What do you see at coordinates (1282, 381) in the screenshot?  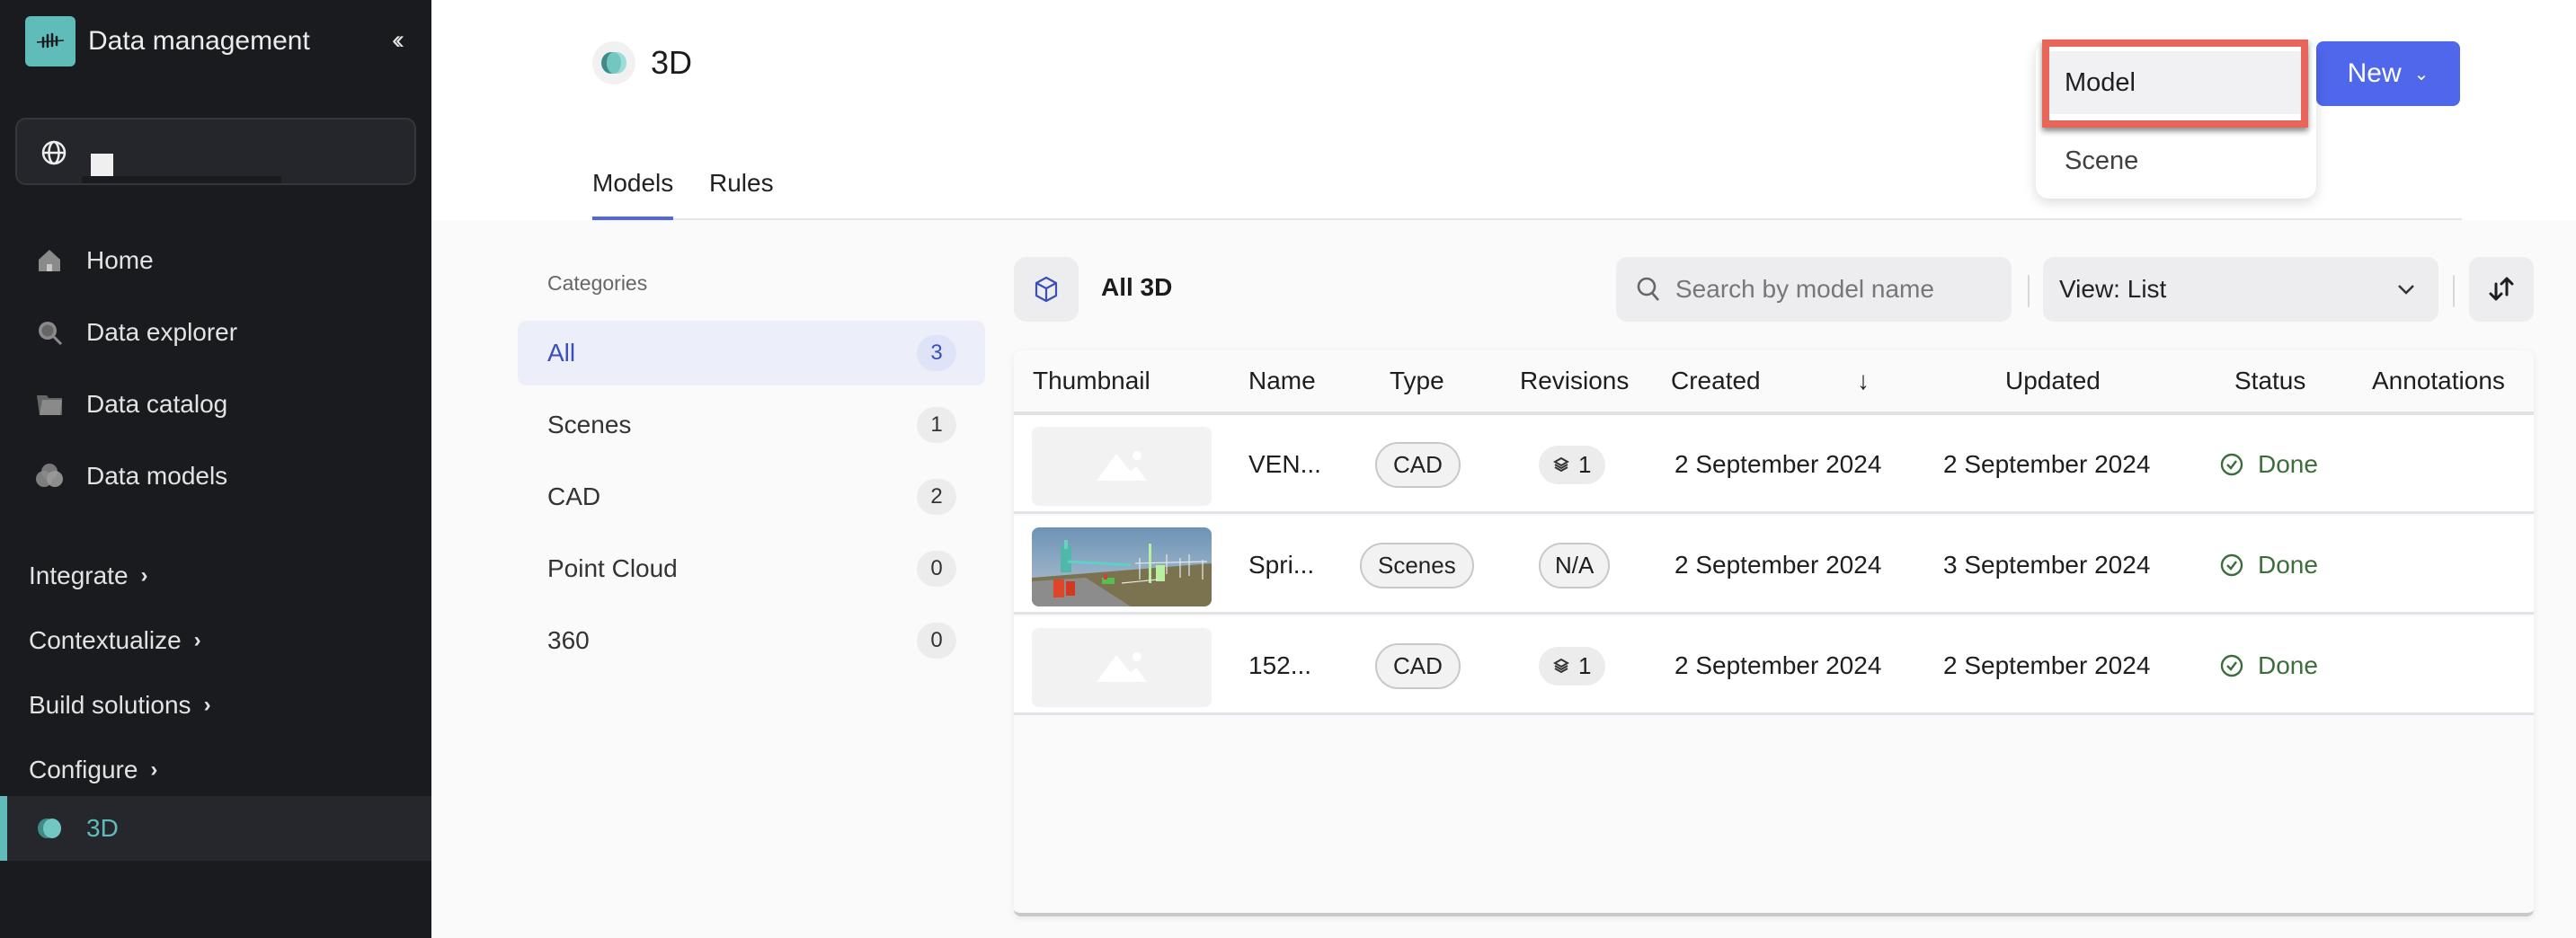 I see `column-name: Name` at bounding box center [1282, 381].